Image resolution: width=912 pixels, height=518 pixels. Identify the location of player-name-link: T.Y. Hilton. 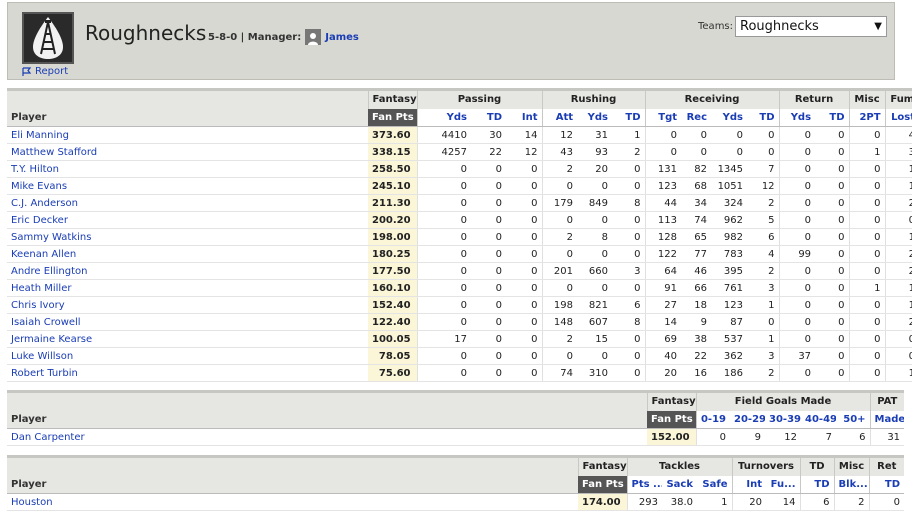
(187, 169).